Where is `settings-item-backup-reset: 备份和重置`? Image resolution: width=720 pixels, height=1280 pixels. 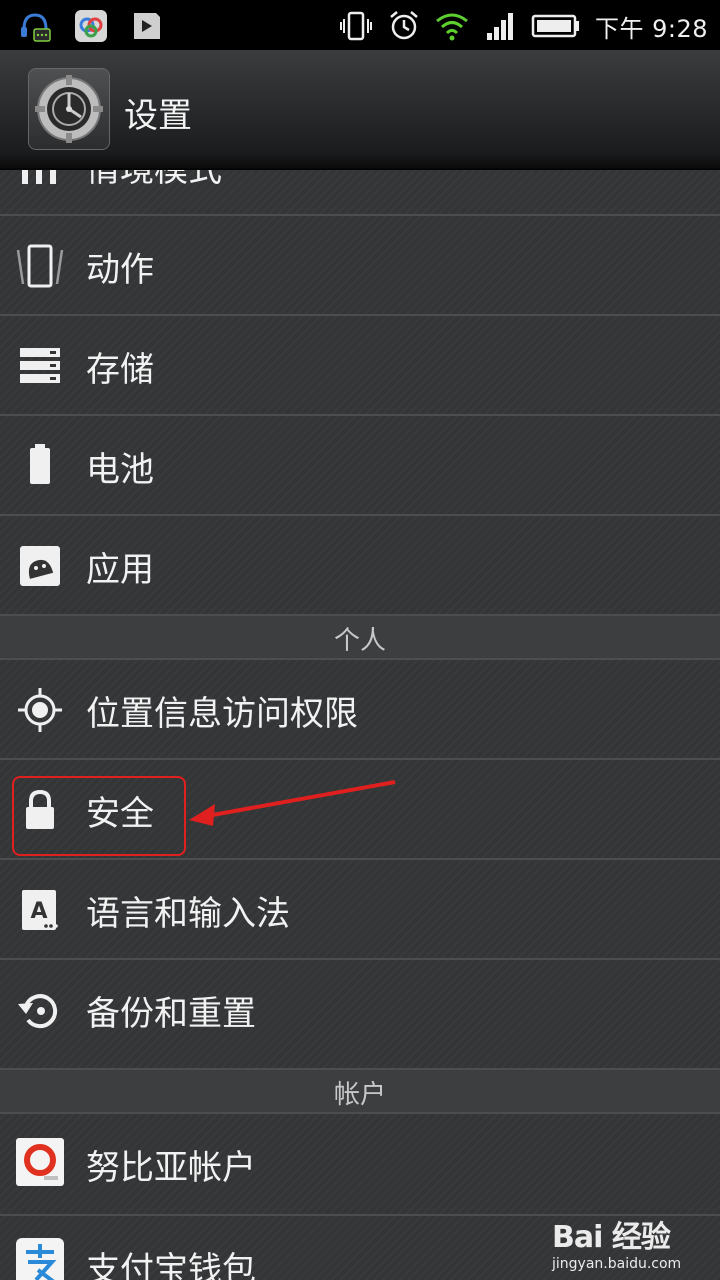 settings-item-backup-reset: 备份和重置 is located at coordinates (360, 1013).